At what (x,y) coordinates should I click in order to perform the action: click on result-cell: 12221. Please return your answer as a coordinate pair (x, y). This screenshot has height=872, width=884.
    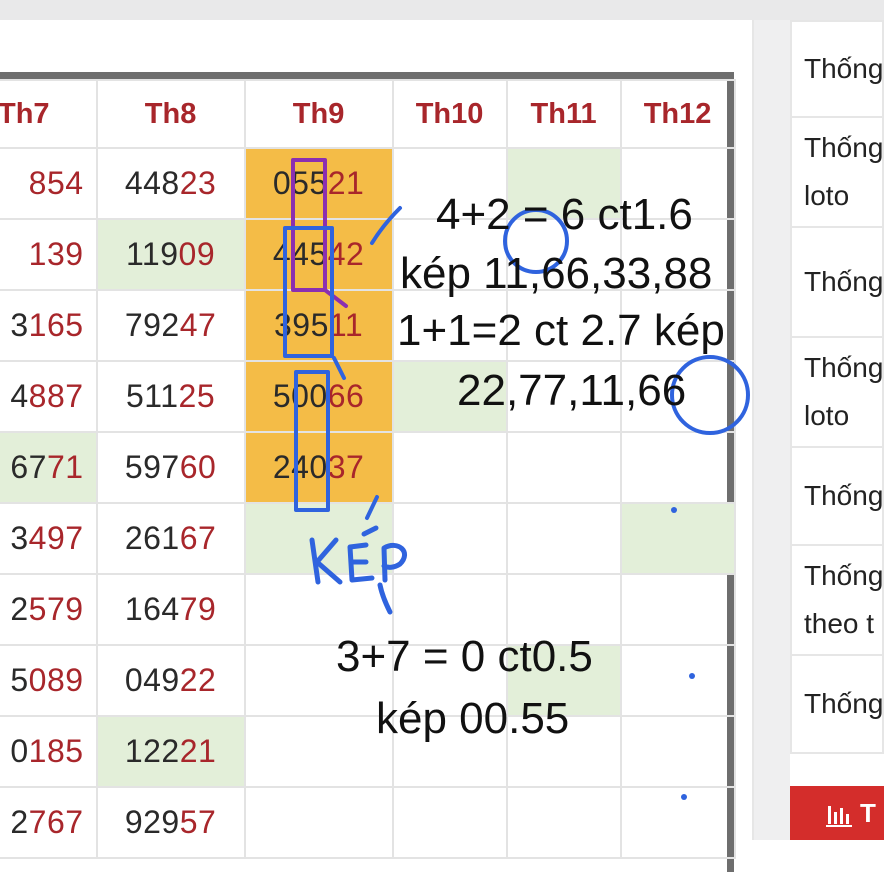
    Looking at the image, I should click on (170, 751).